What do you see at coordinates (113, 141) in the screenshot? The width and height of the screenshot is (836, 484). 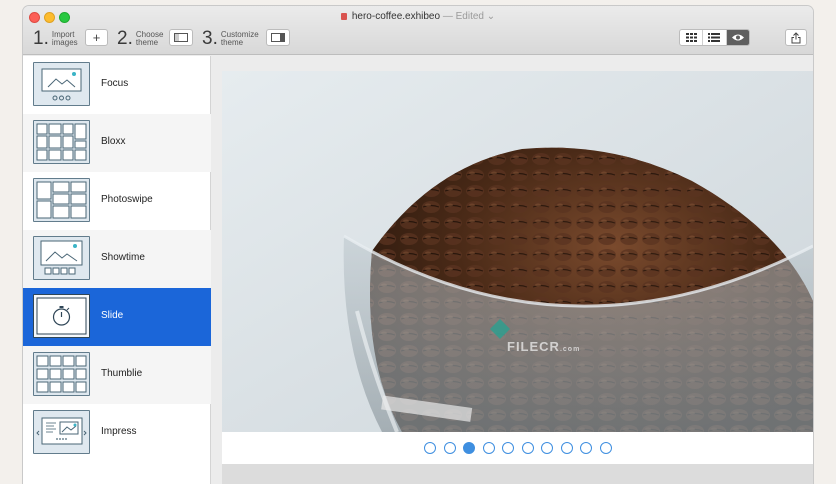 I see `theme-label: Bloxx` at bounding box center [113, 141].